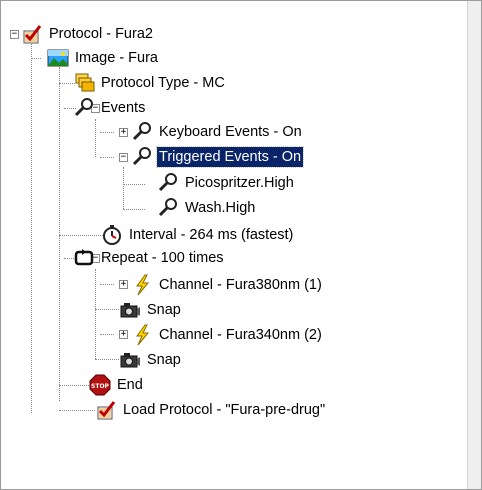 Image resolution: width=482 pixels, height=490 pixels. What do you see at coordinates (220, 208) in the screenshot?
I see `wash-label: Wash.High` at bounding box center [220, 208].